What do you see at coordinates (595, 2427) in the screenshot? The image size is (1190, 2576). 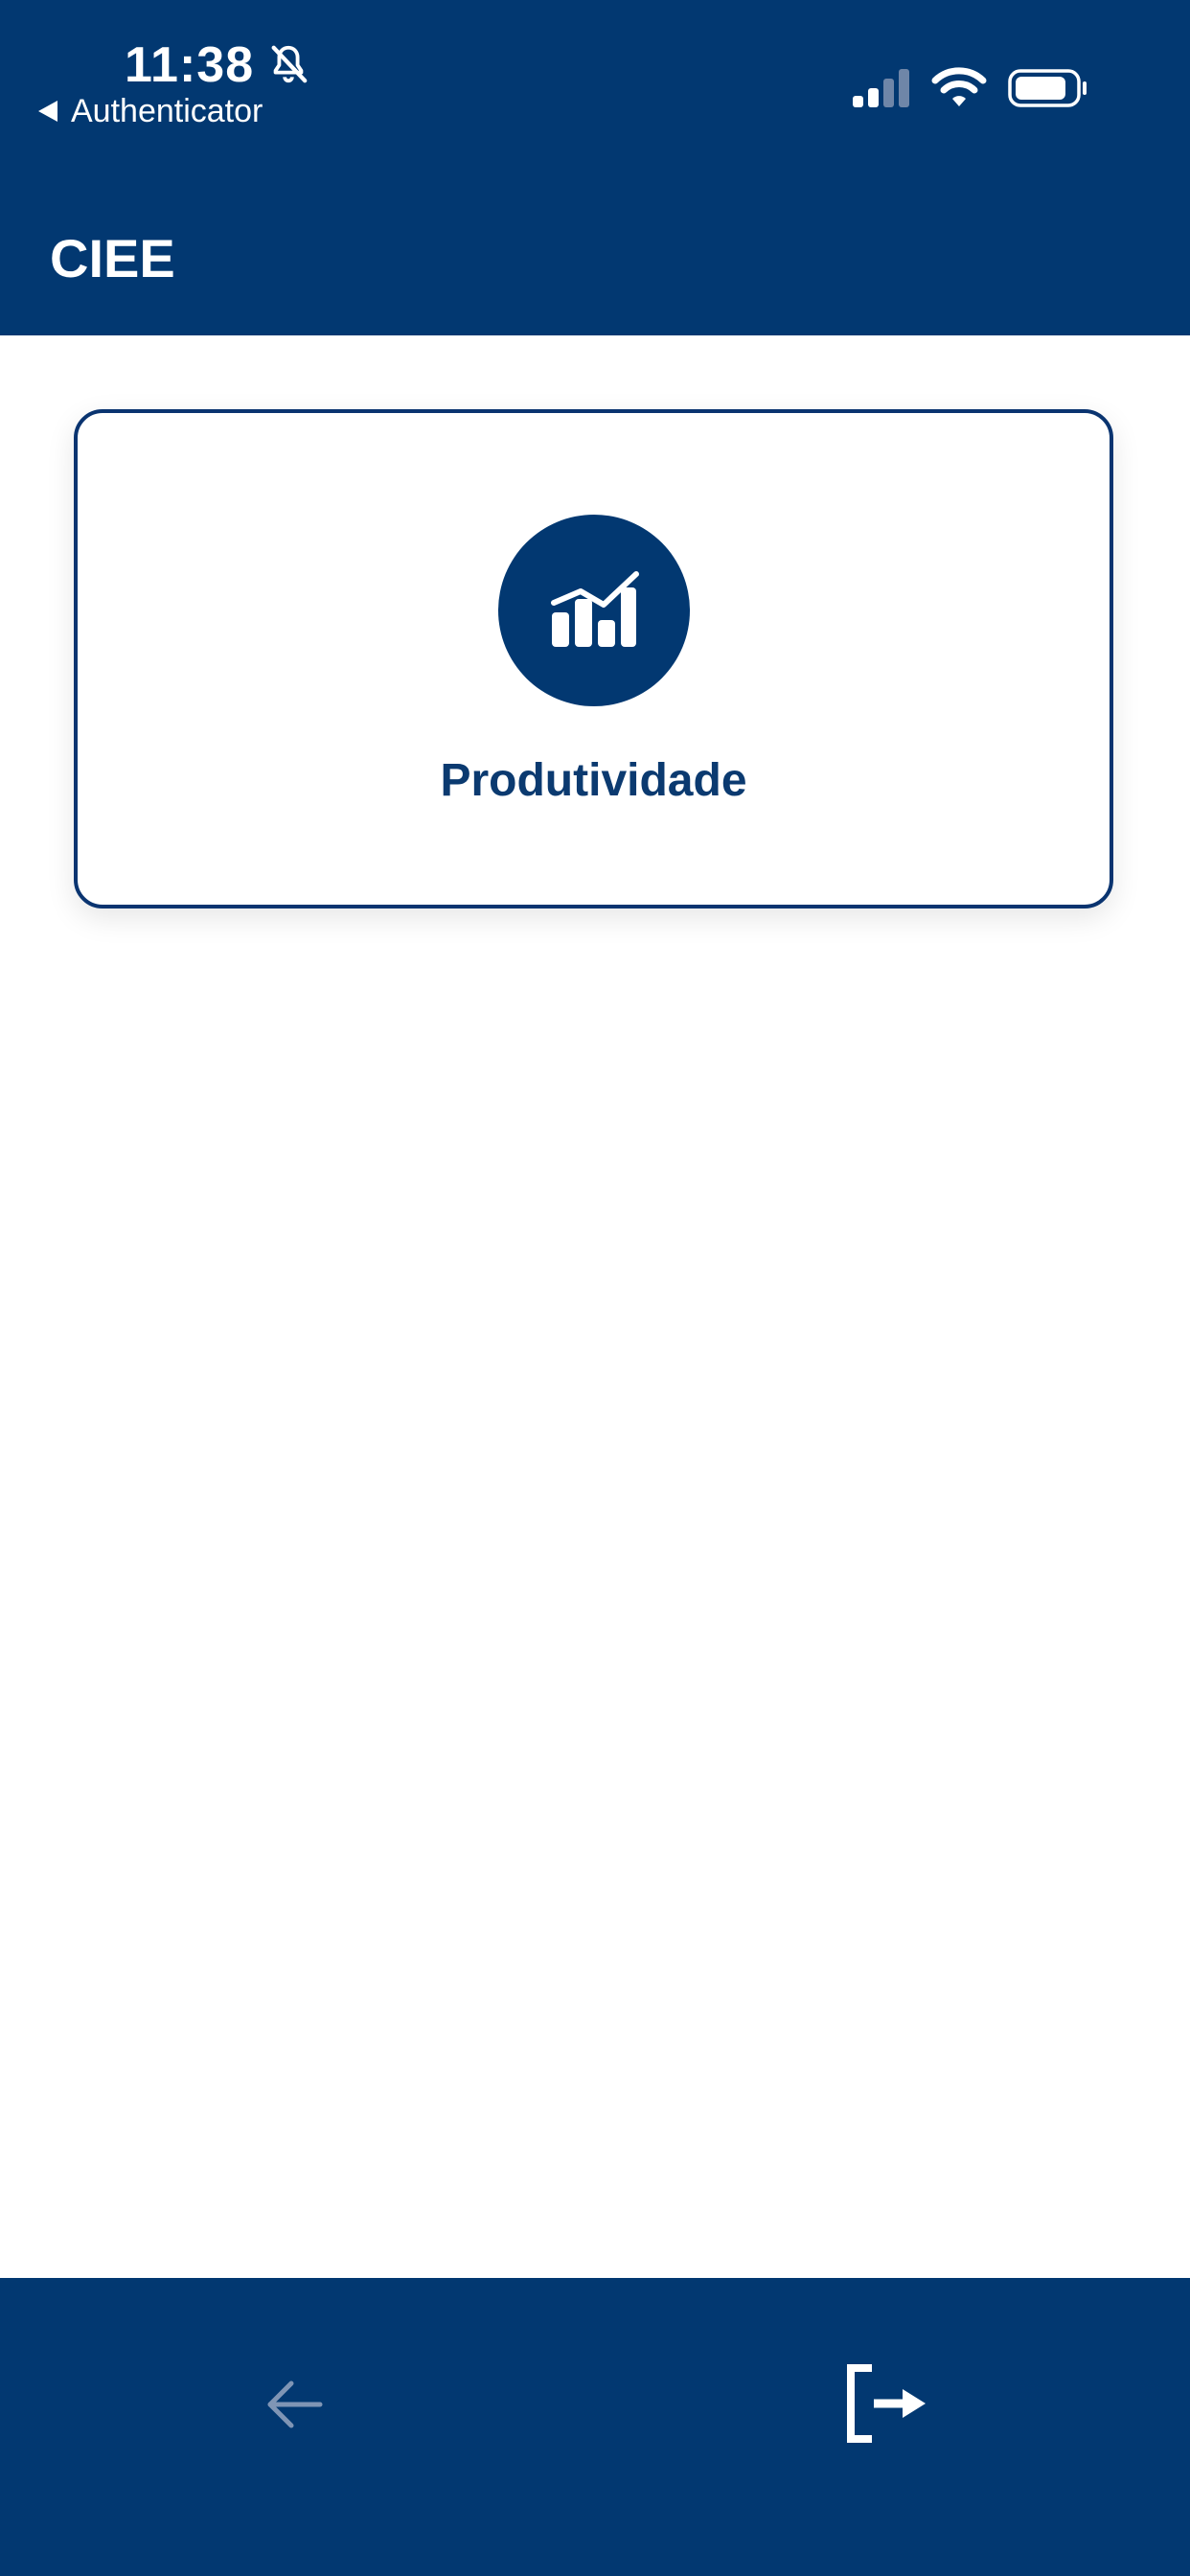 I see `bottom-nav` at bounding box center [595, 2427].